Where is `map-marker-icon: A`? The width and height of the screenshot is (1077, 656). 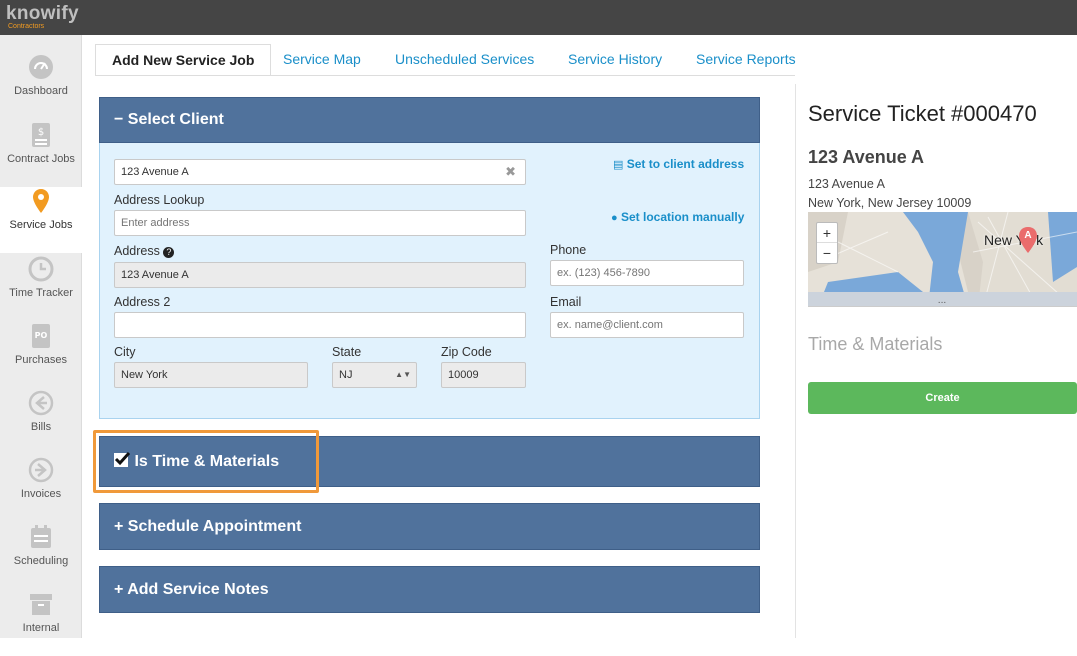 map-marker-icon: A is located at coordinates (1028, 240).